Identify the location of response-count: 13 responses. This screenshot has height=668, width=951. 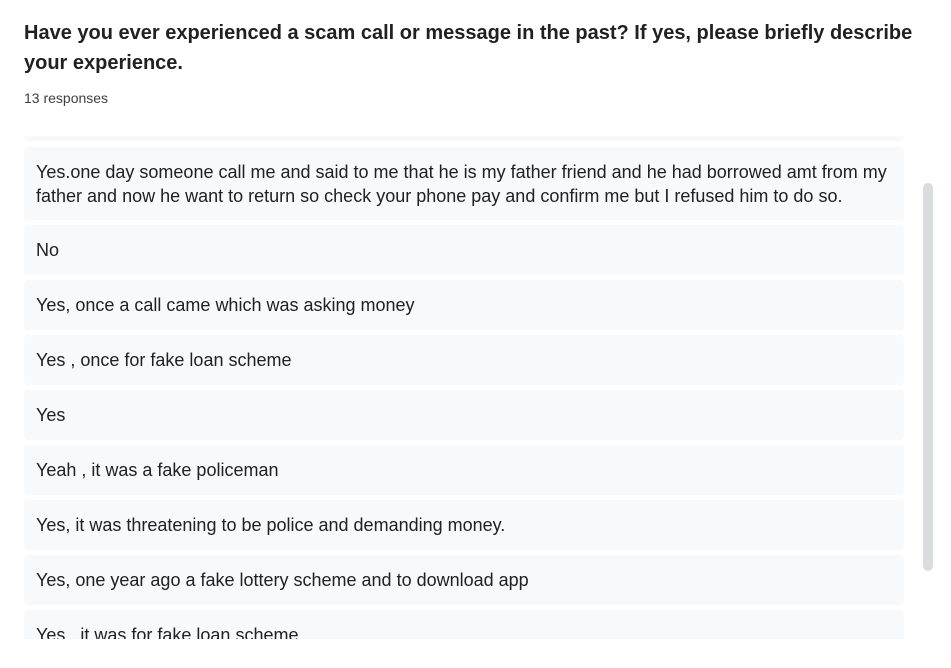
(66, 98).